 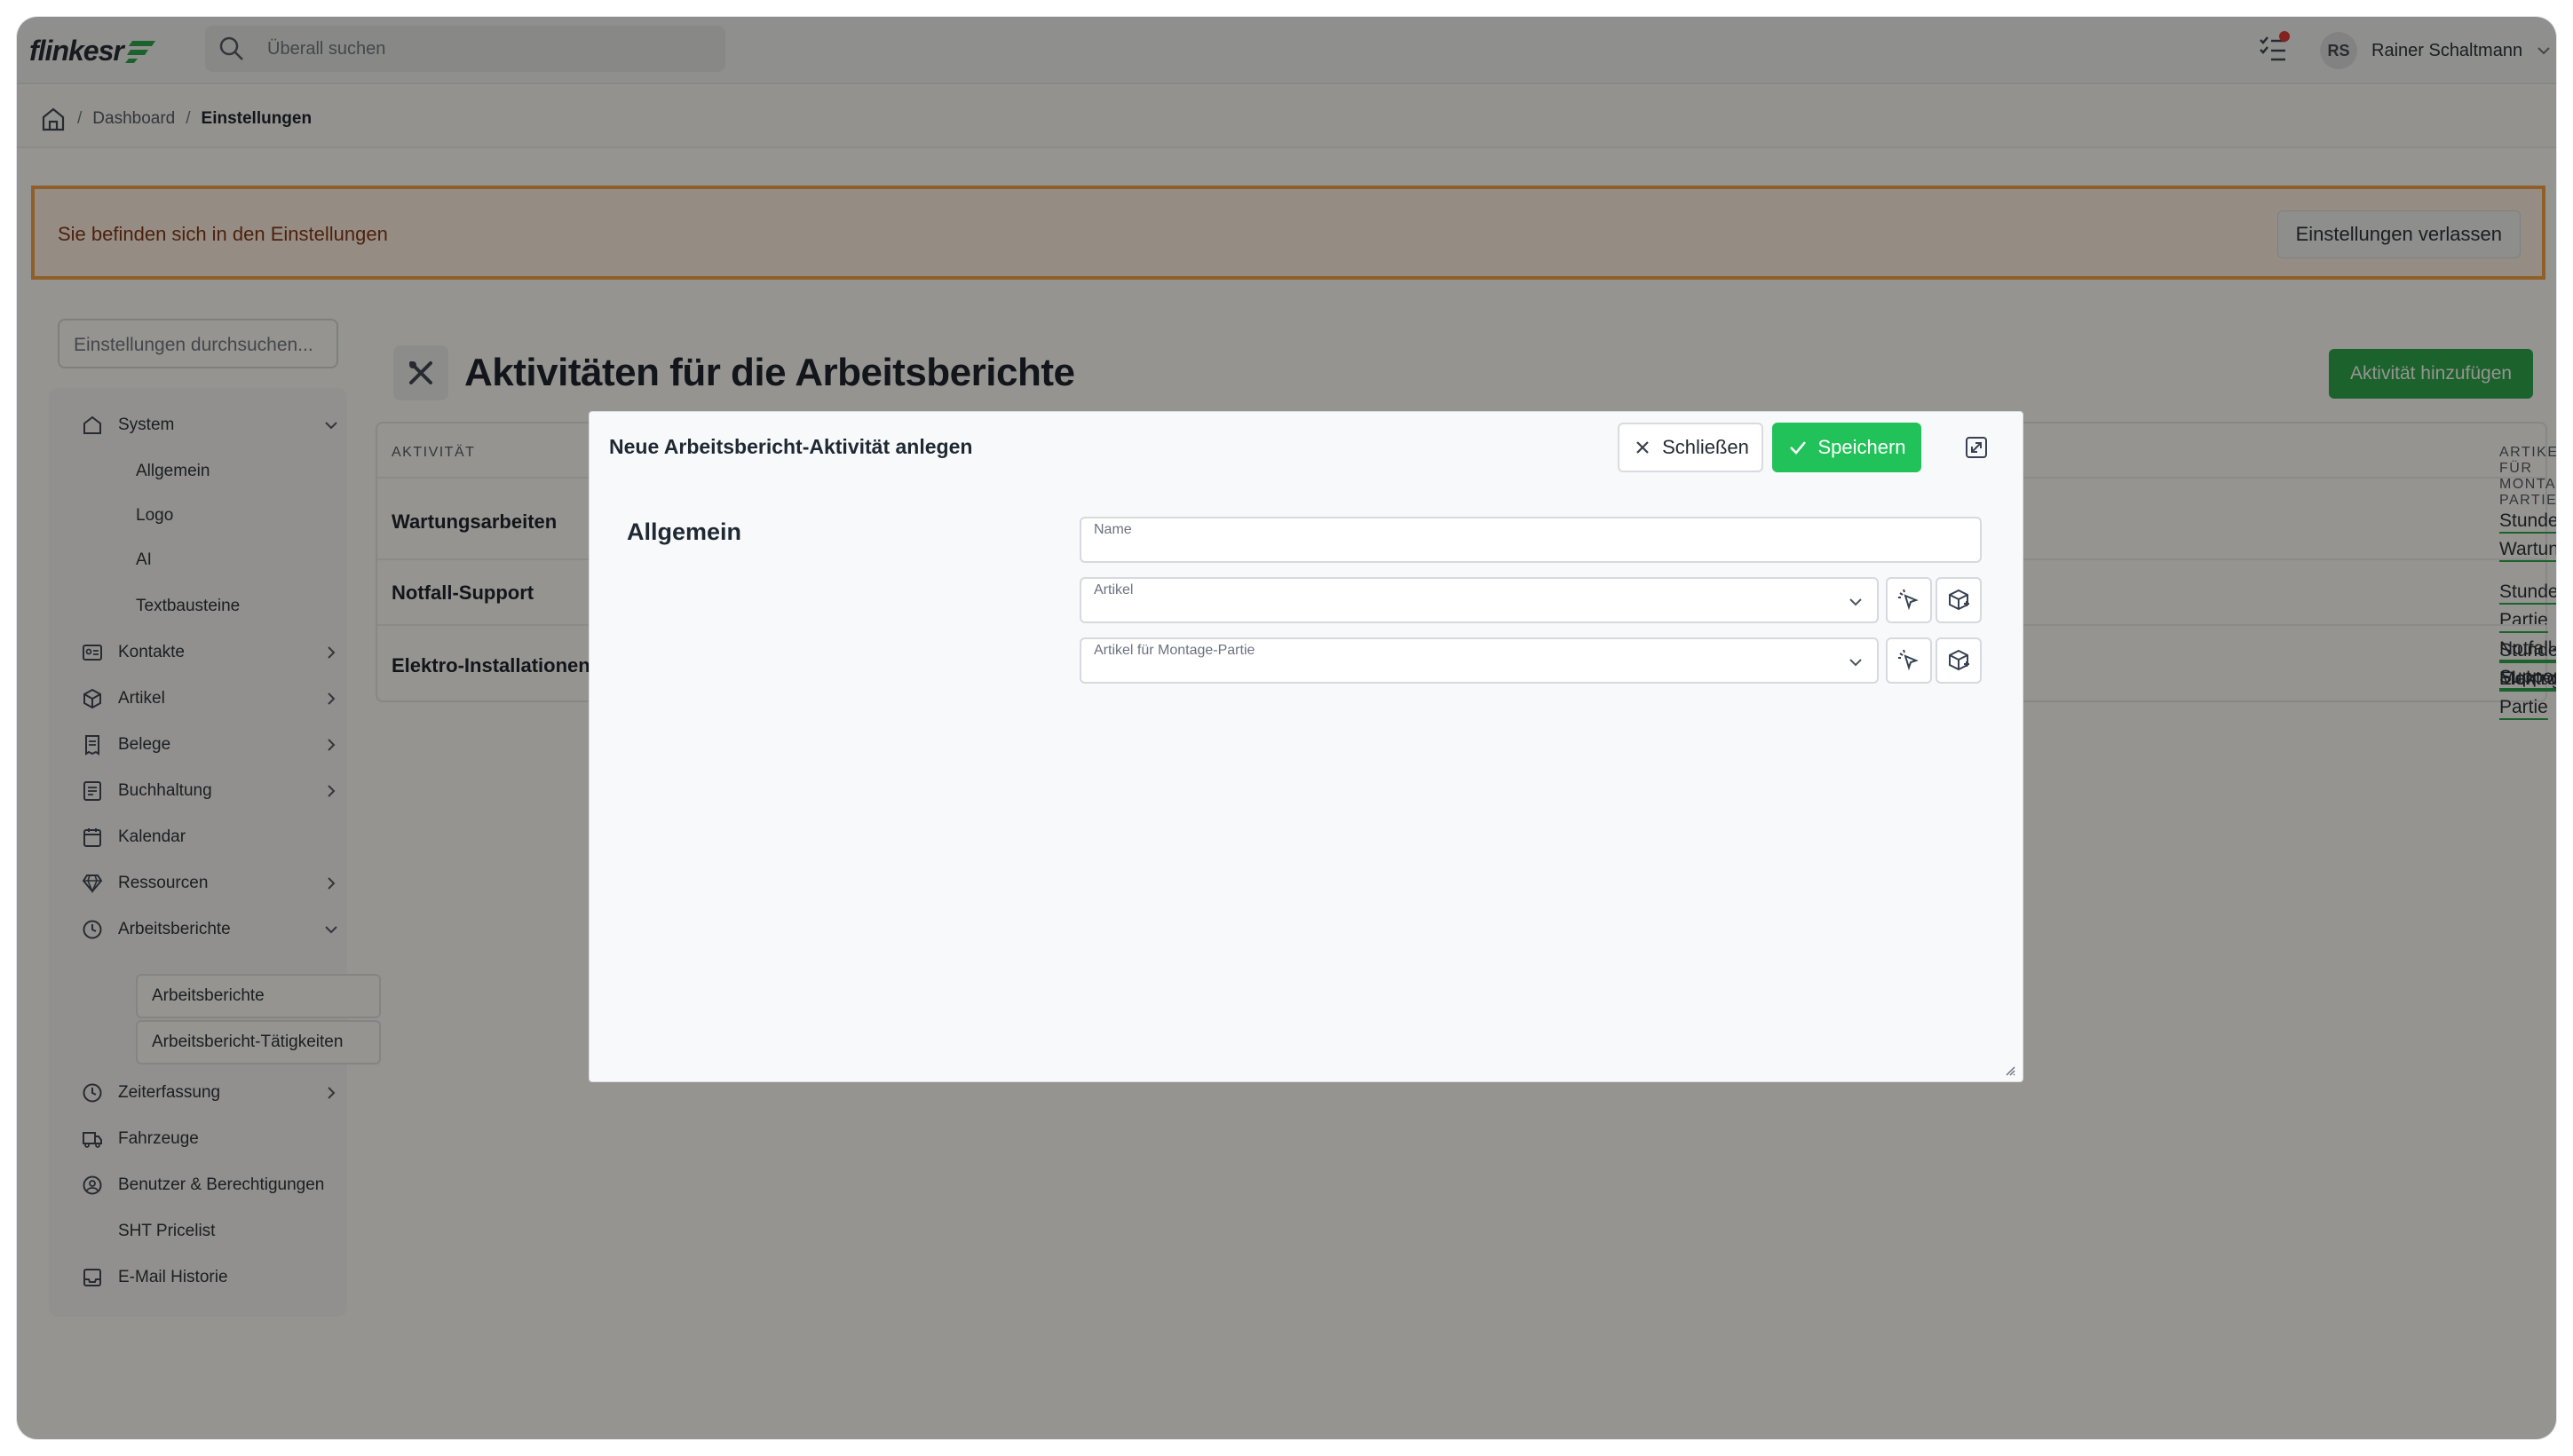 I want to click on expand-icon, so click(x=1977, y=447).